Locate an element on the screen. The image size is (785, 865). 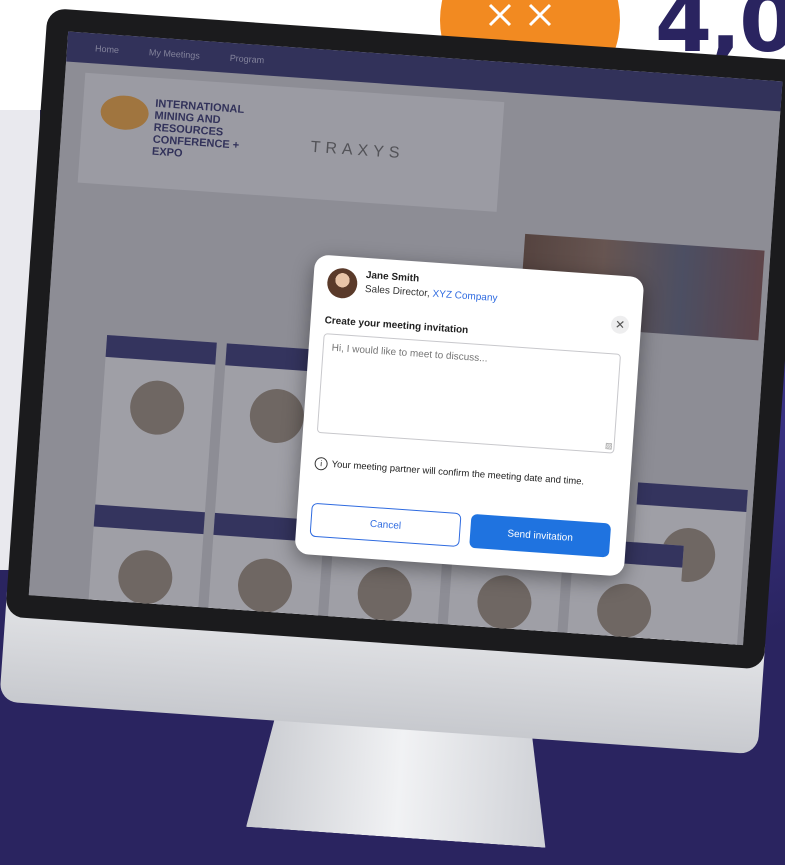
contact-role: Sales Director, is located at coordinates (397, 291).